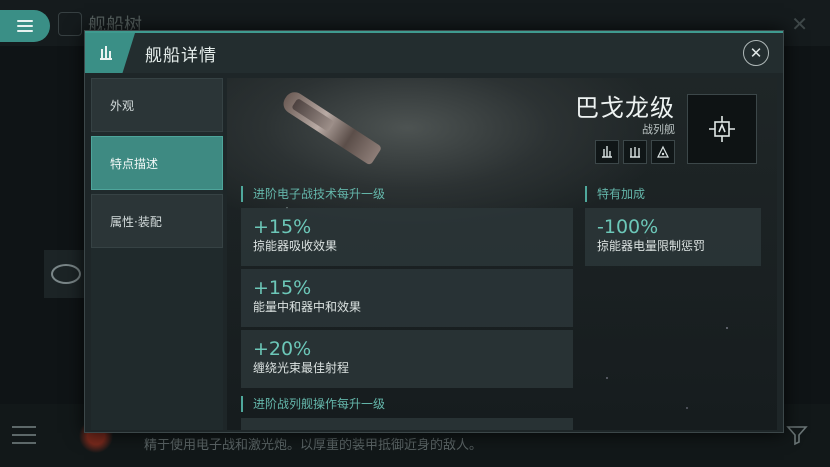  I want to click on close-icon: ✕, so click(756, 52).